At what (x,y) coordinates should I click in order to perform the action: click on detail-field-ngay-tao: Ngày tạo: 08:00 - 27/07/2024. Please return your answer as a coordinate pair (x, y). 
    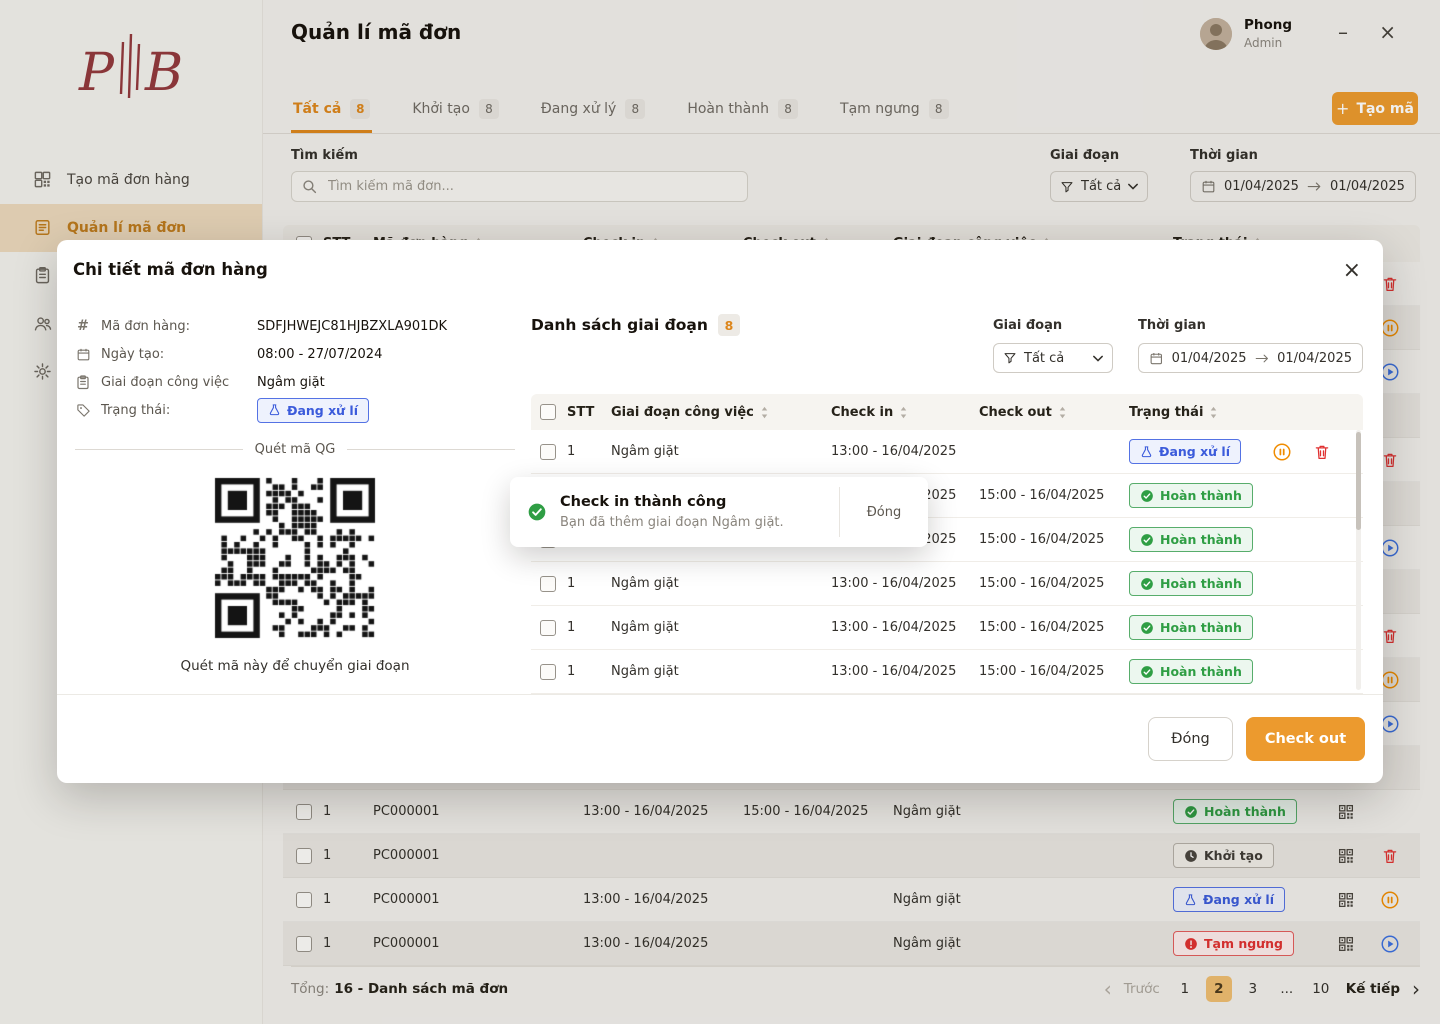
    Looking at the image, I should click on (295, 354).